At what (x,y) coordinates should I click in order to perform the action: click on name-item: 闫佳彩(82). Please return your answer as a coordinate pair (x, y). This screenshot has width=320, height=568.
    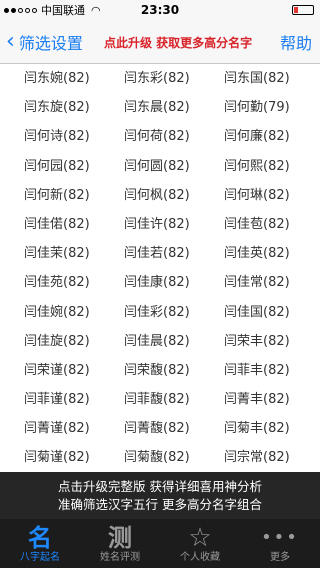
    Looking at the image, I should click on (157, 312).